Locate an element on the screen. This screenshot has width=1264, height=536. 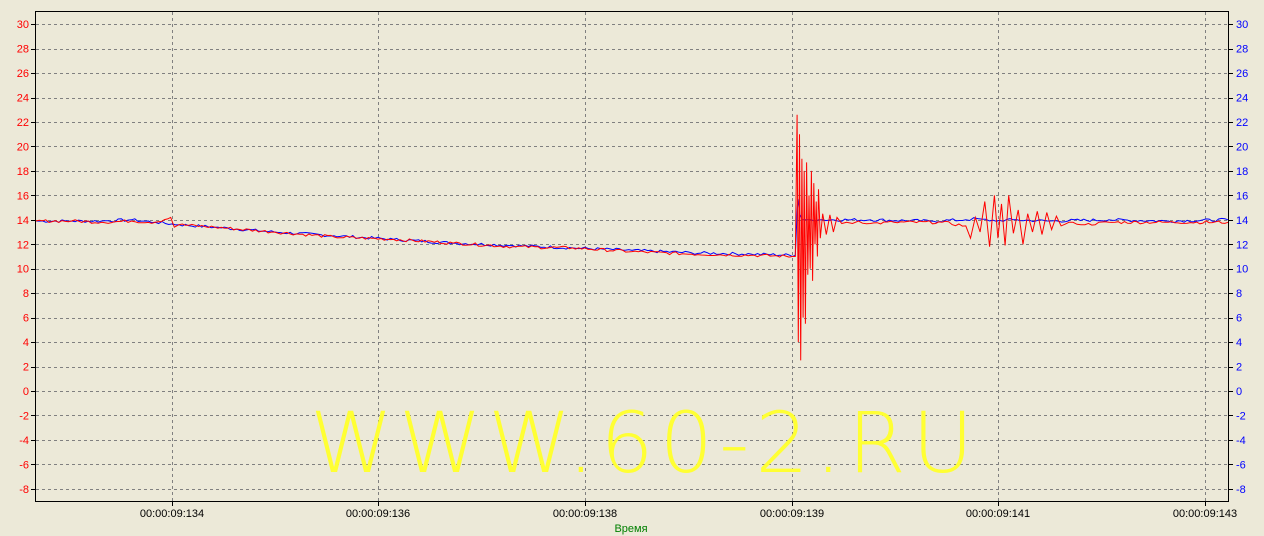
left-tick-label: 0 is located at coordinates (26, 392).